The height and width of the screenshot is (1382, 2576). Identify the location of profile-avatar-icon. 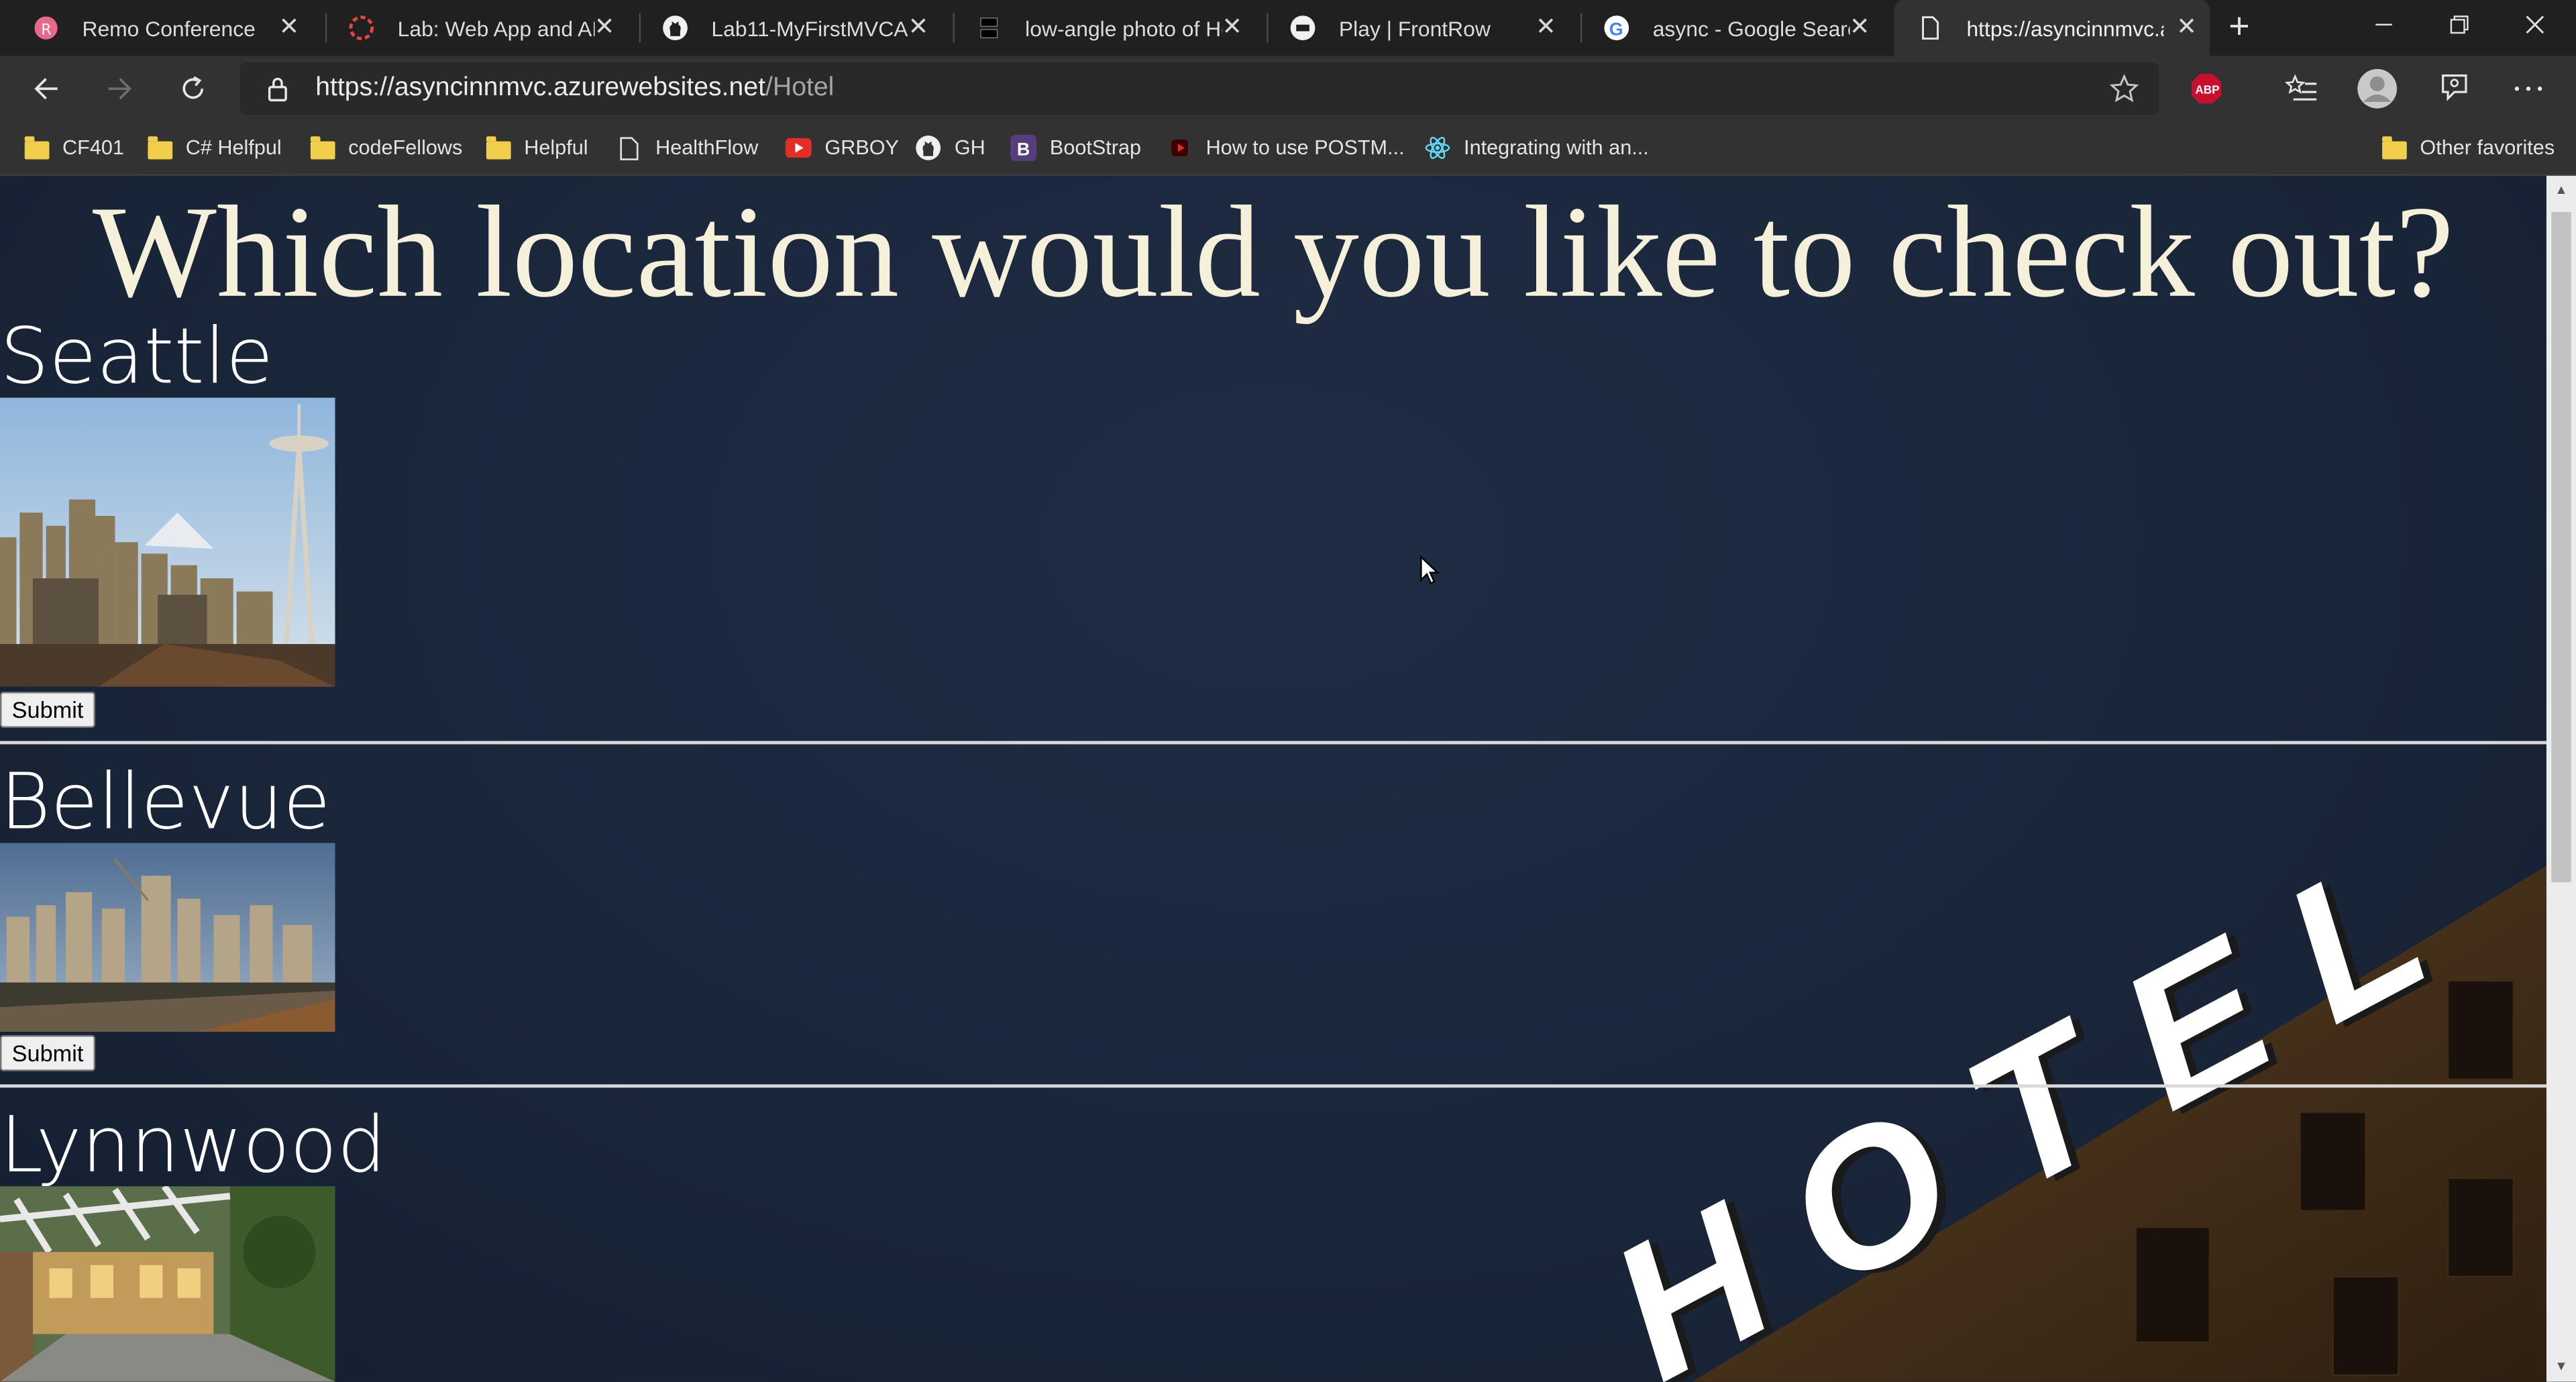
(2377, 89).